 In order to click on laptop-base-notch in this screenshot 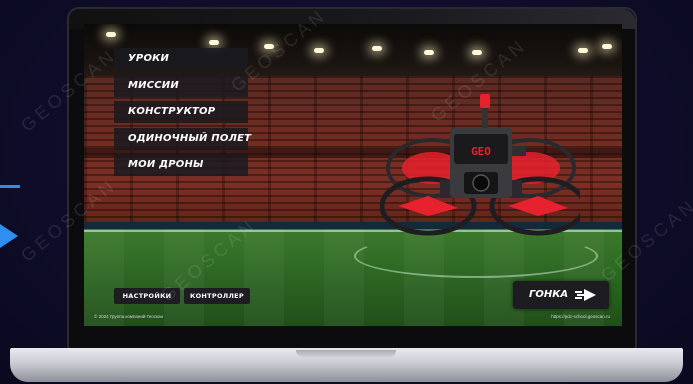, I will do `click(346, 353)`.